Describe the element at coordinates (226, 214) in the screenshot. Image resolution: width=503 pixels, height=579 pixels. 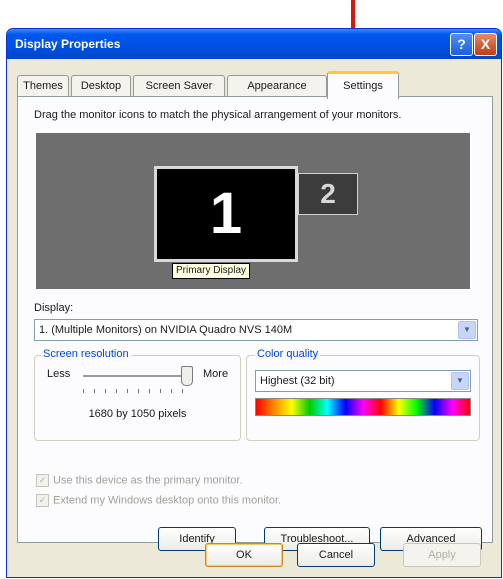
I see `monitor-1: 1` at that location.